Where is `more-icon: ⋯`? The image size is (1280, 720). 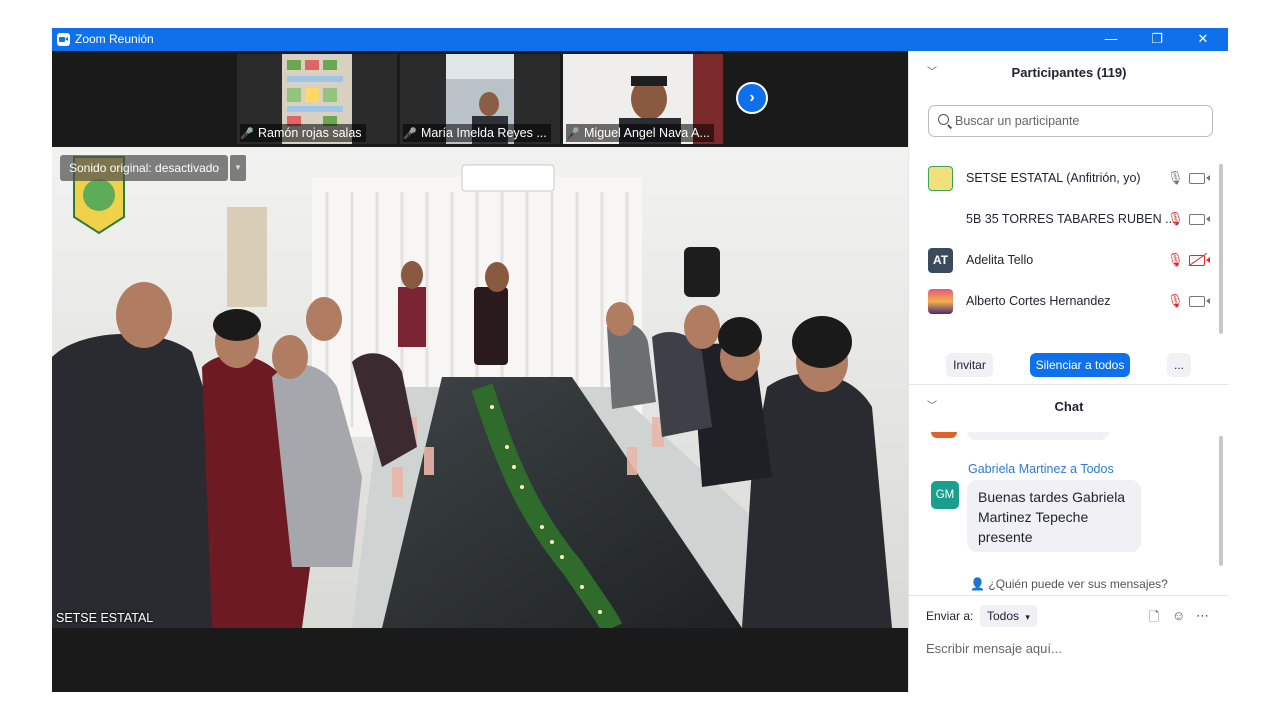
more-icon: ⋯ is located at coordinates (1202, 616).